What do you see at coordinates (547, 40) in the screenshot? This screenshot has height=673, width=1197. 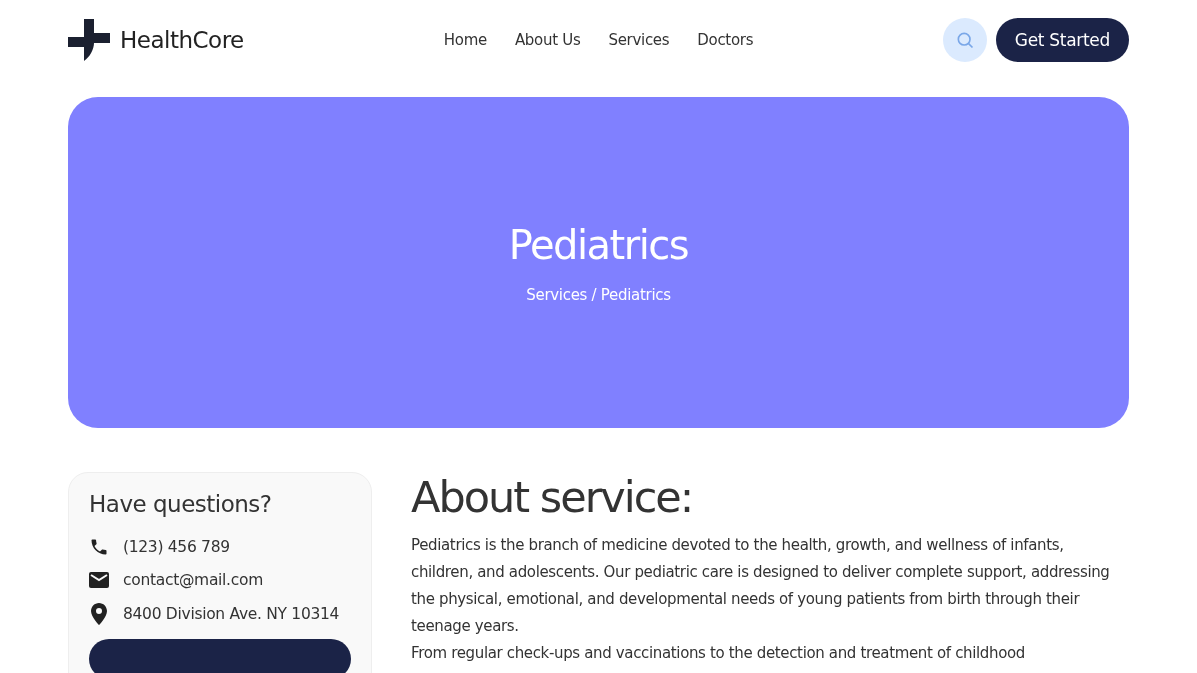 I see `nav-link: About Us` at bounding box center [547, 40].